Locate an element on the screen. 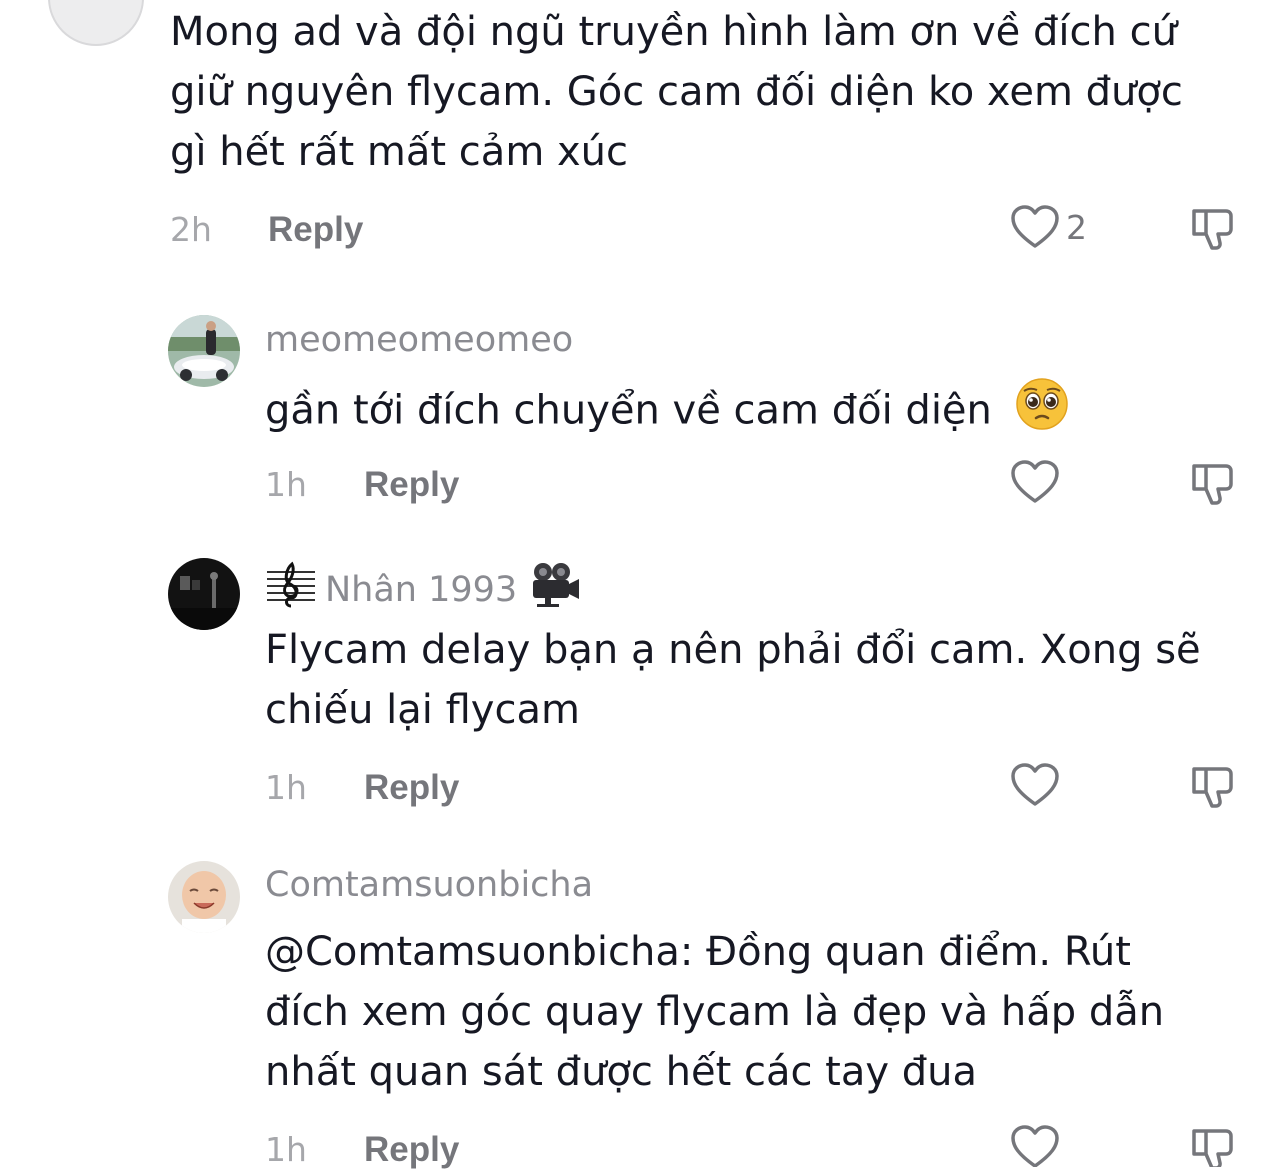 This screenshot has height=1171, width=1284. username: Comtamsuonbicha is located at coordinates (429, 885).